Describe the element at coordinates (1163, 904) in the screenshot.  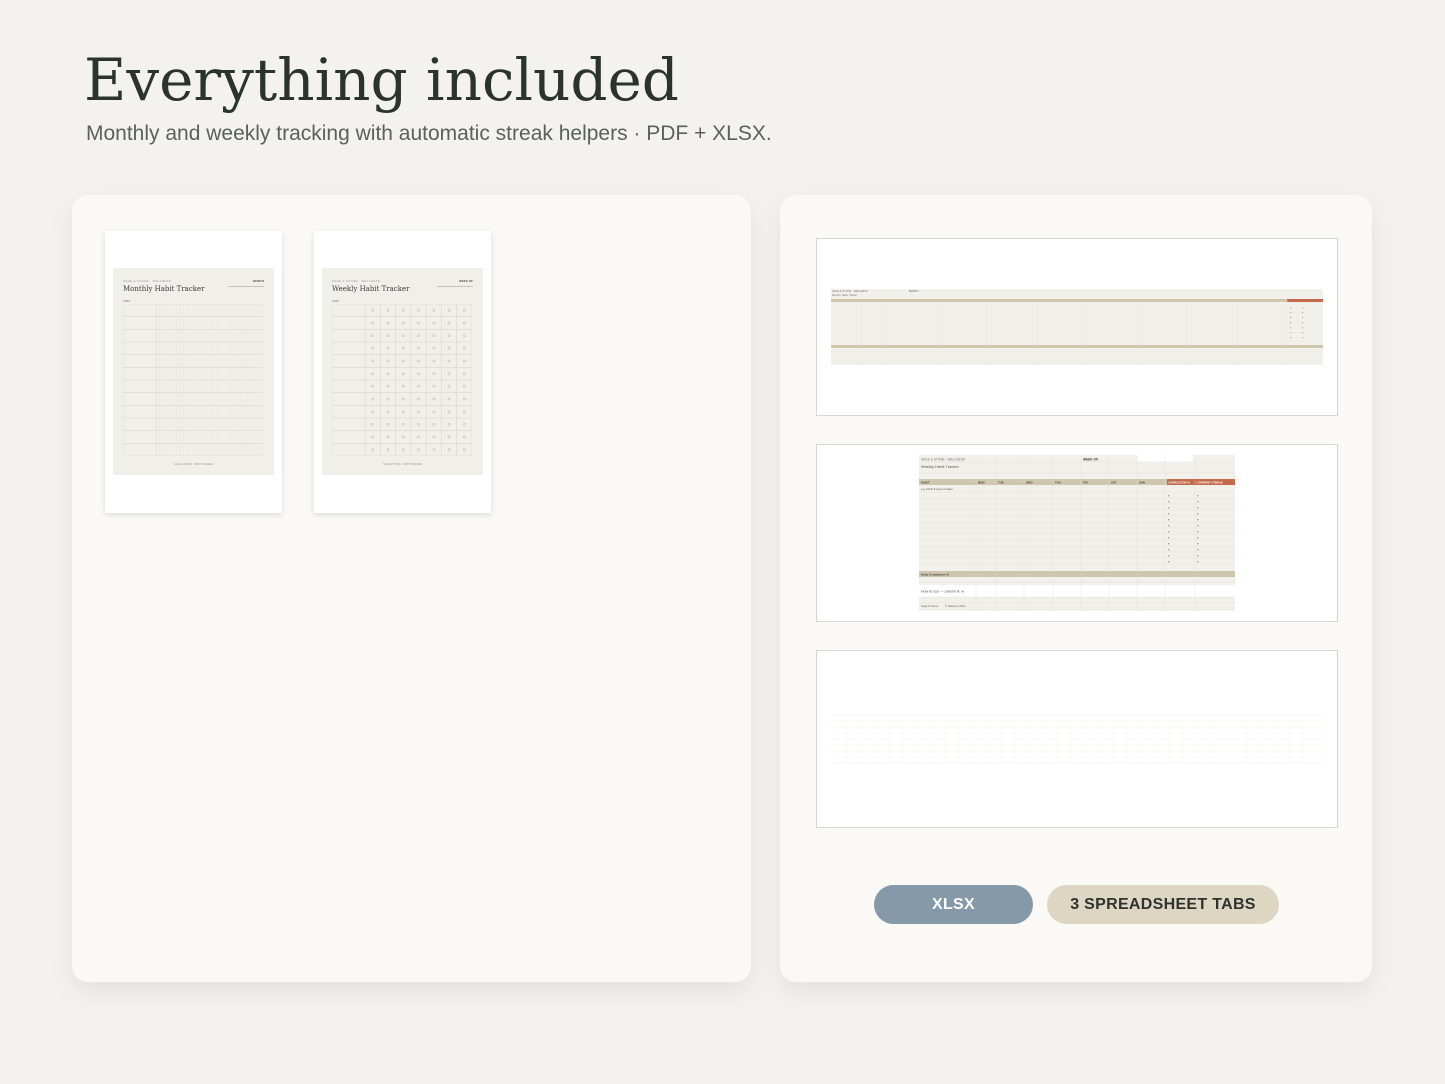
I see `spreadsheet-tabs-badge: 3 SPREADSHEET TABS` at that location.